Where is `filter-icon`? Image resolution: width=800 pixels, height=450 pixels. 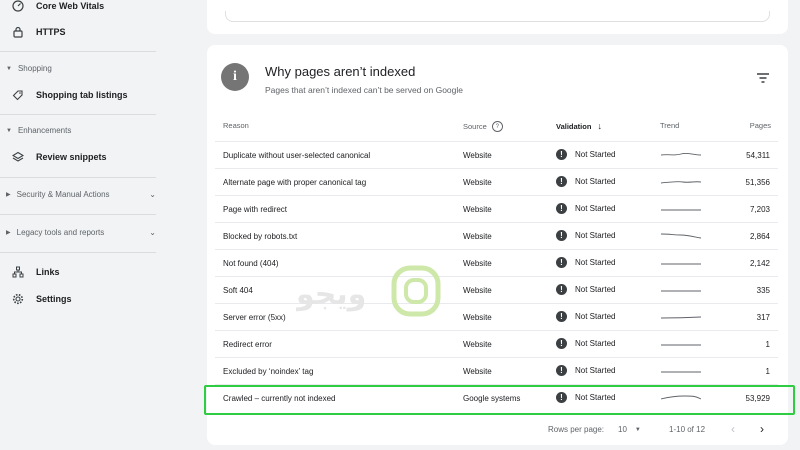
filter-icon is located at coordinates (763, 77).